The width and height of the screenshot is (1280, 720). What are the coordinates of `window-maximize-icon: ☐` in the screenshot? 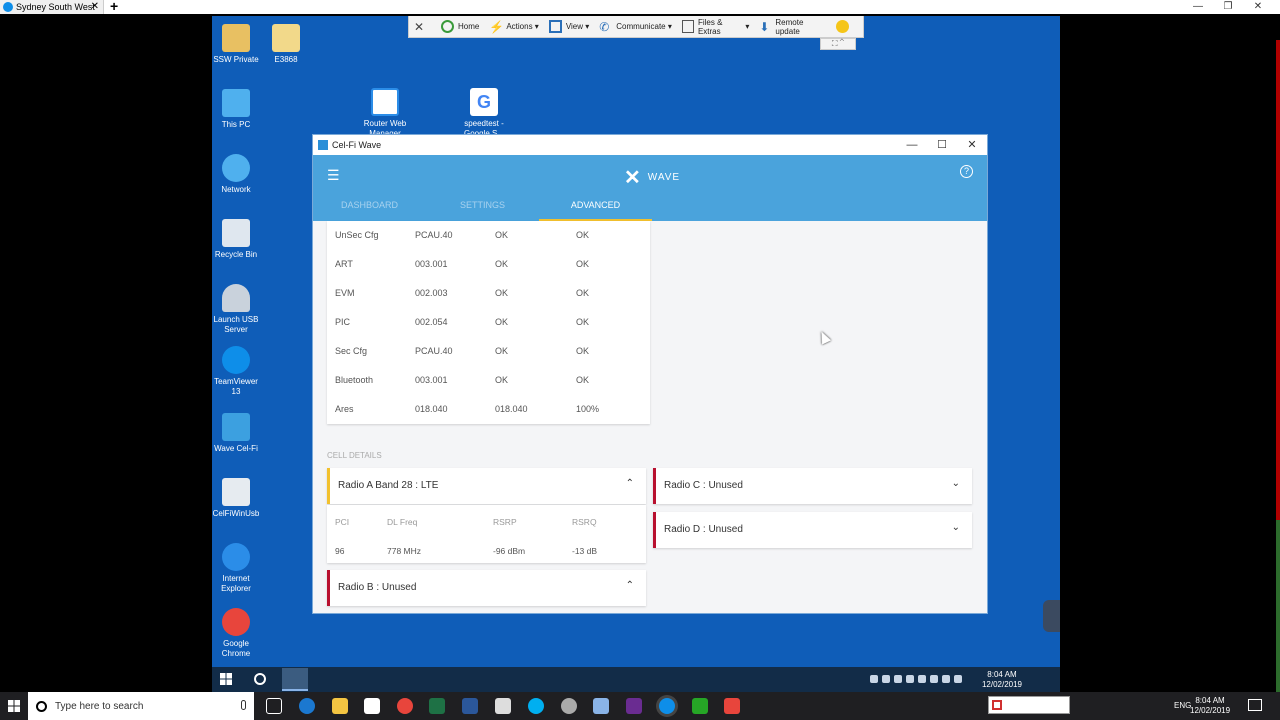 It's located at (942, 145).